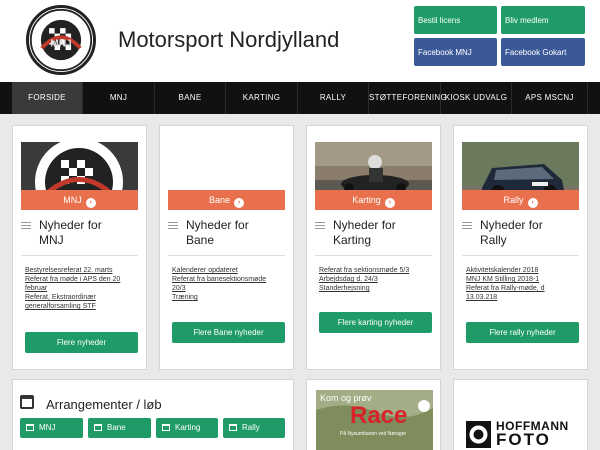 Image resolution: width=600 pixels, height=450 pixels. Describe the element at coordinates (550, 98) in the screenshot. I see `nav-item-aps-mscnj: APS MSCNJ` at that location.